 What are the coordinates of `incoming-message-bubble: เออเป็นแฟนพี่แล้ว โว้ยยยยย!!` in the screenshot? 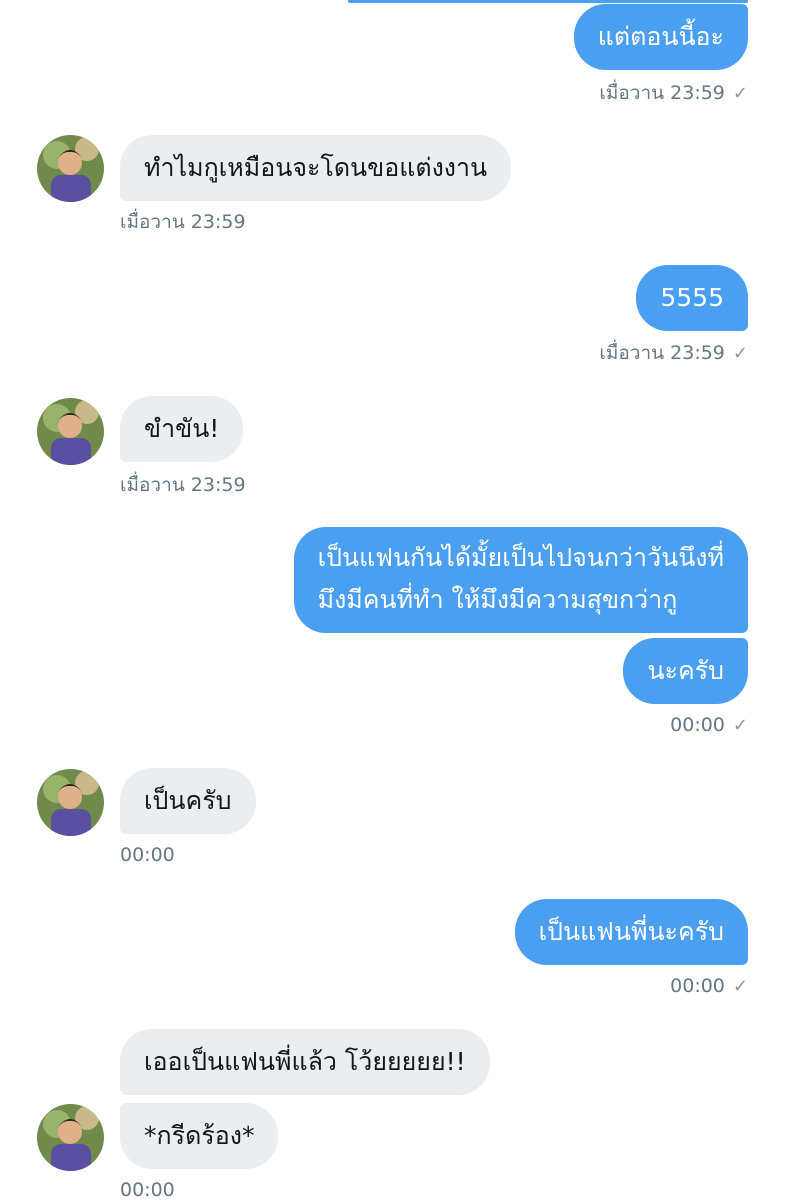 It's located at (305, 1062).